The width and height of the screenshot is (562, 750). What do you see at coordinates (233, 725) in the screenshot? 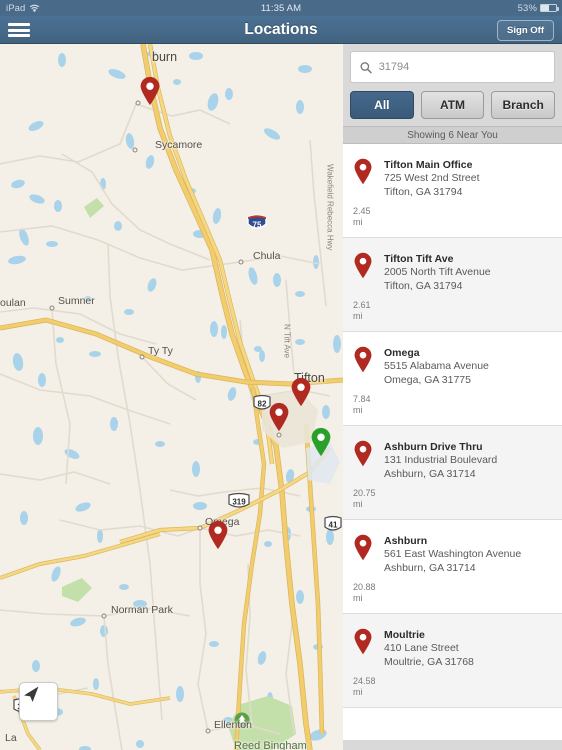
I see `map-label: Ellenton` at bounding box center [233, 725].